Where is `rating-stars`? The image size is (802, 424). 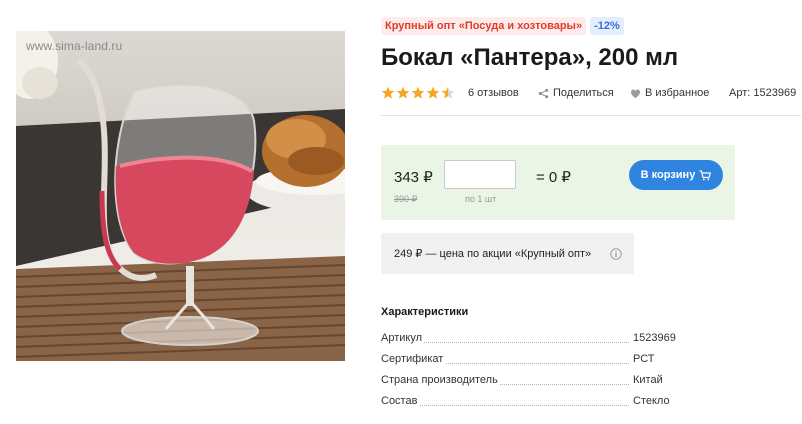 rating-stars is located at coordinates (418, 93).